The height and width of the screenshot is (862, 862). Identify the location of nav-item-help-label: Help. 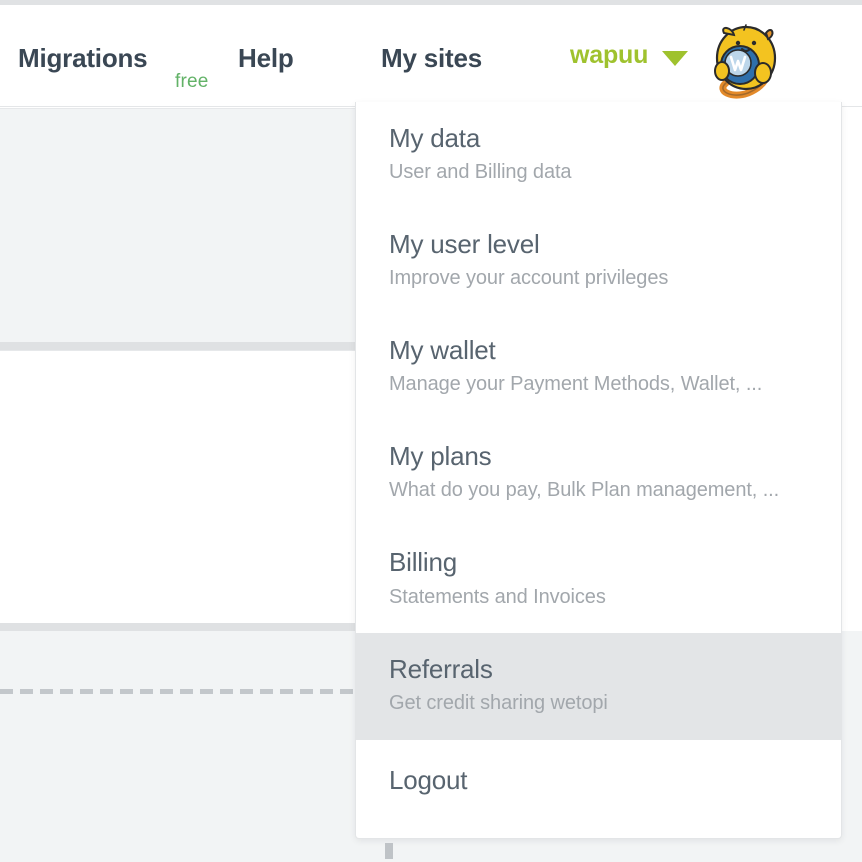
(266, 58).